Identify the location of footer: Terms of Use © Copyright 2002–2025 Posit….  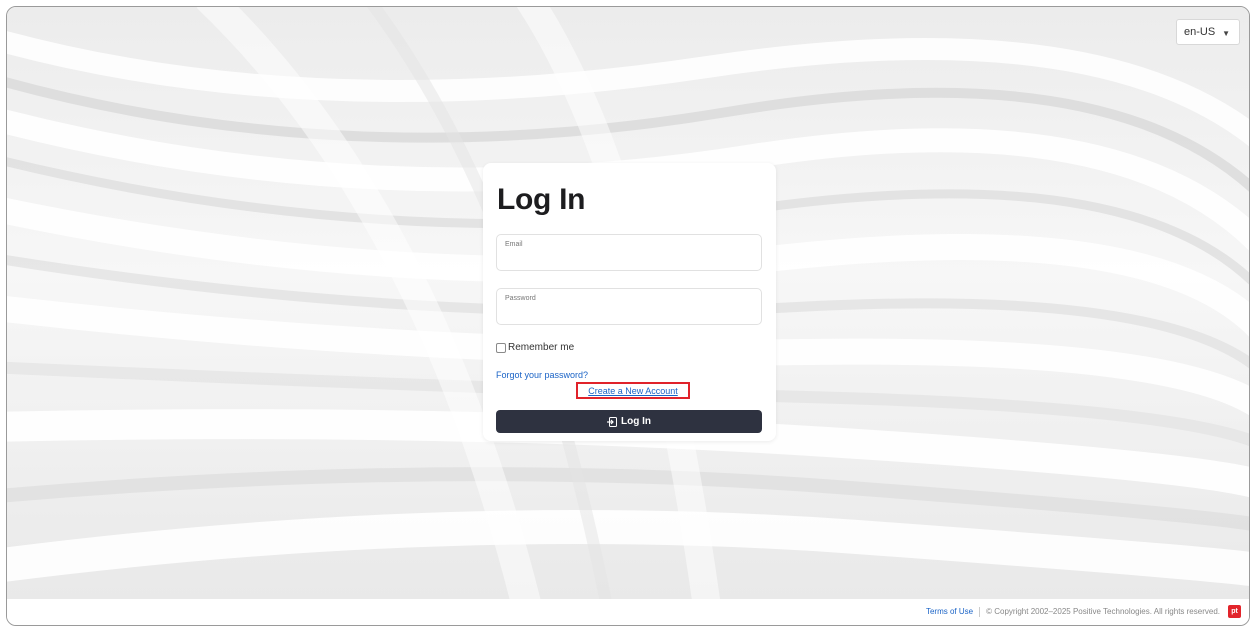
(628, 612).